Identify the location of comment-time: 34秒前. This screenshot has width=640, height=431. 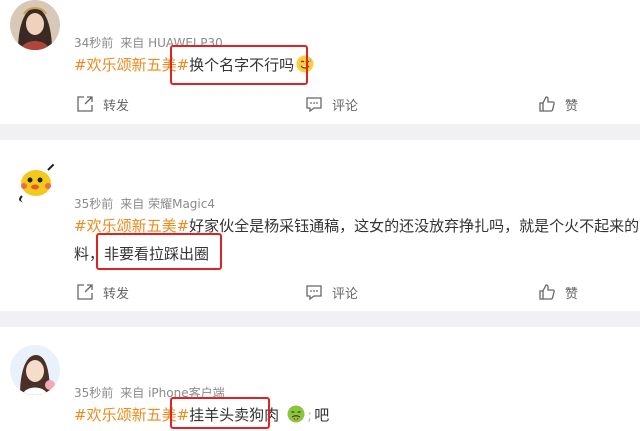
(94, 43).